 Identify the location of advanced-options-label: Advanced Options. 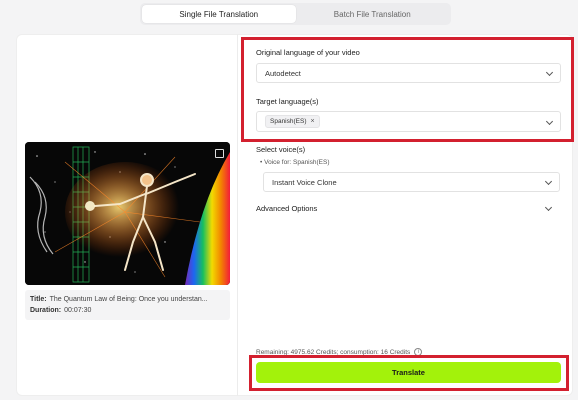
(286, 208).